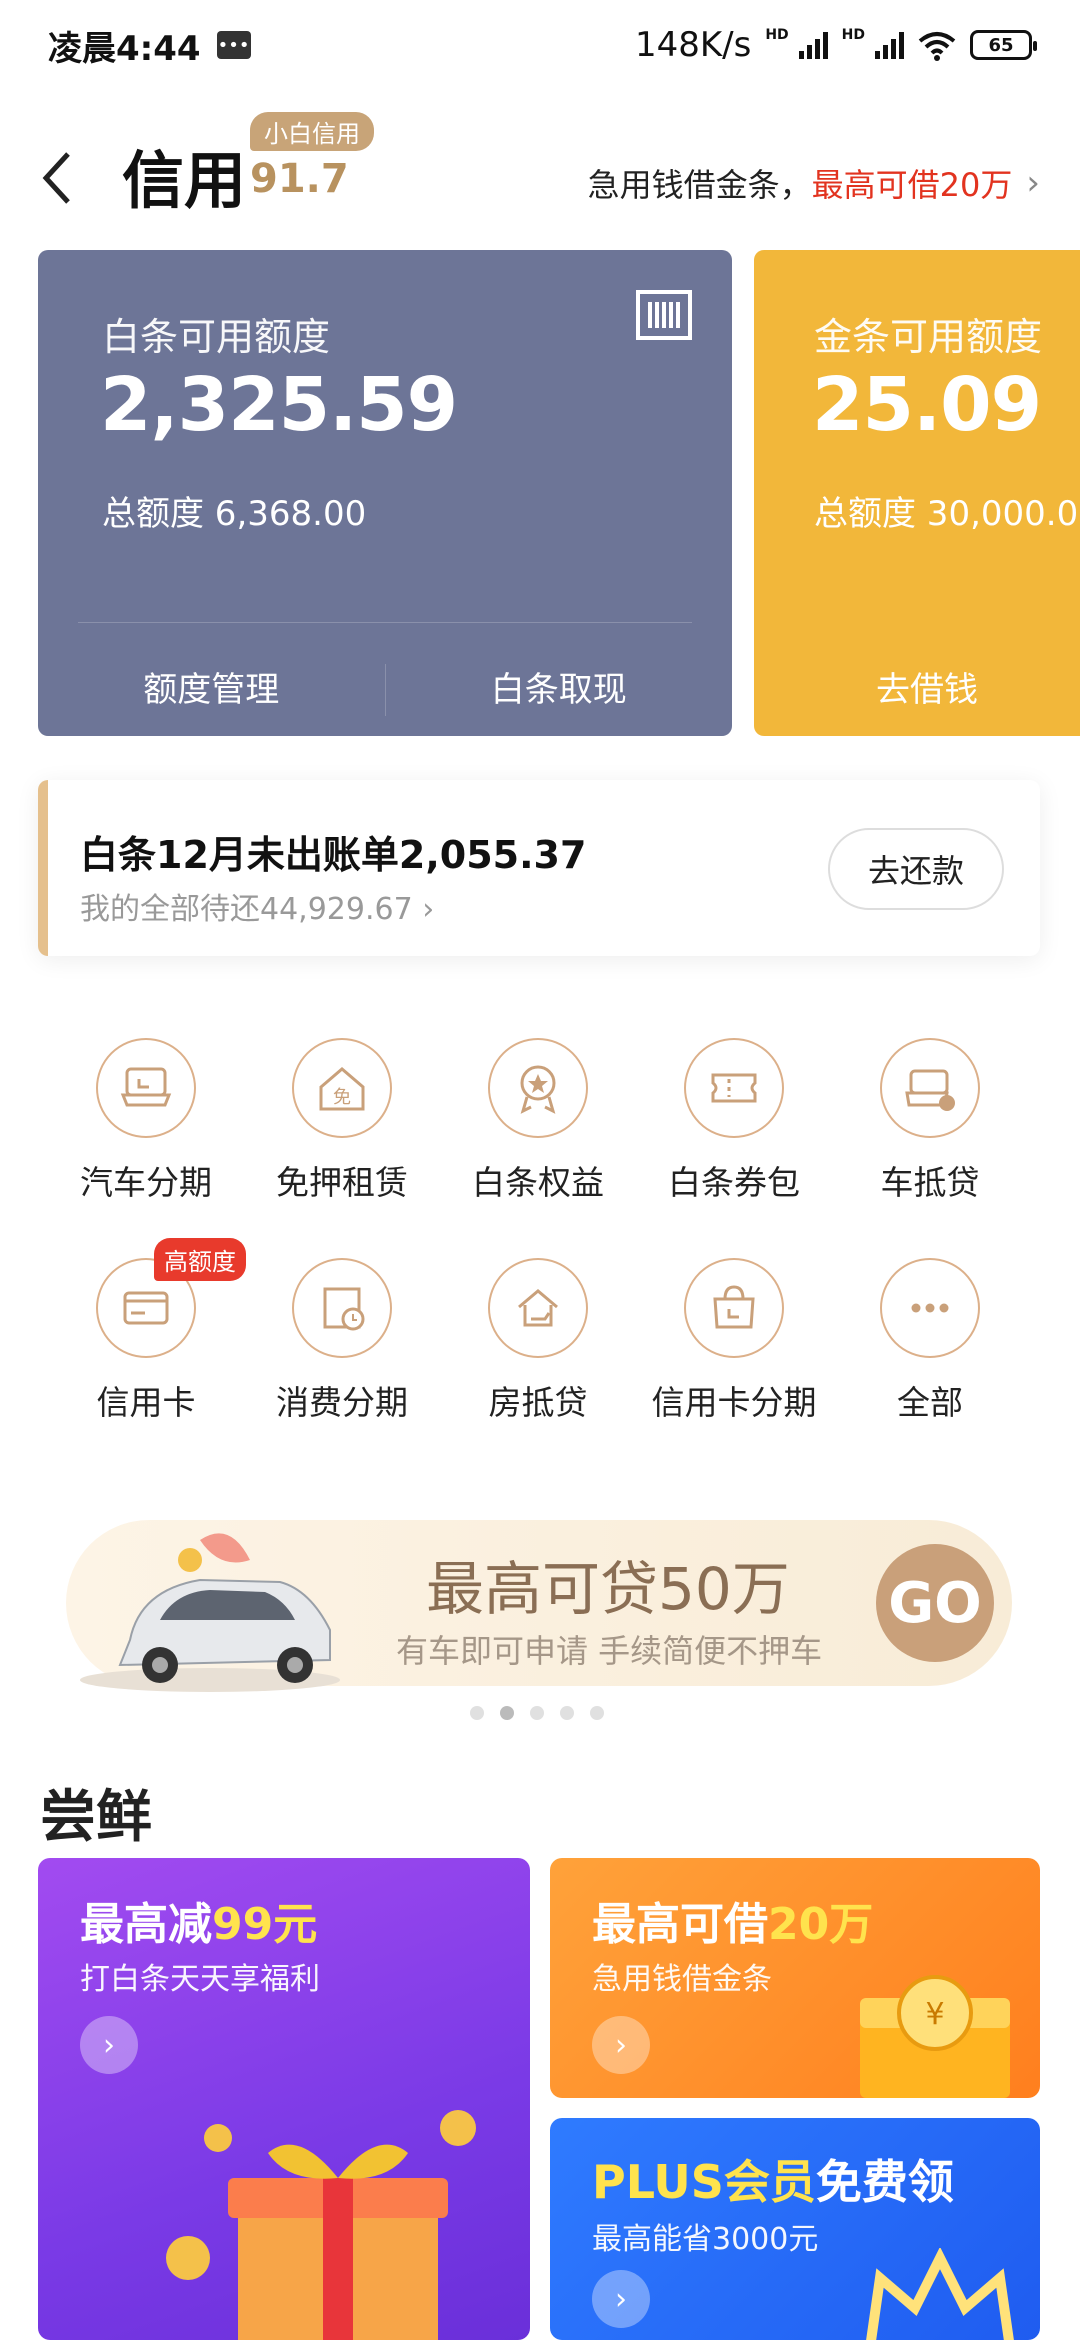 This screenshot has width=1080, height=2340. I want to click on promo-title: 最高减99元, so click(198, 1920).